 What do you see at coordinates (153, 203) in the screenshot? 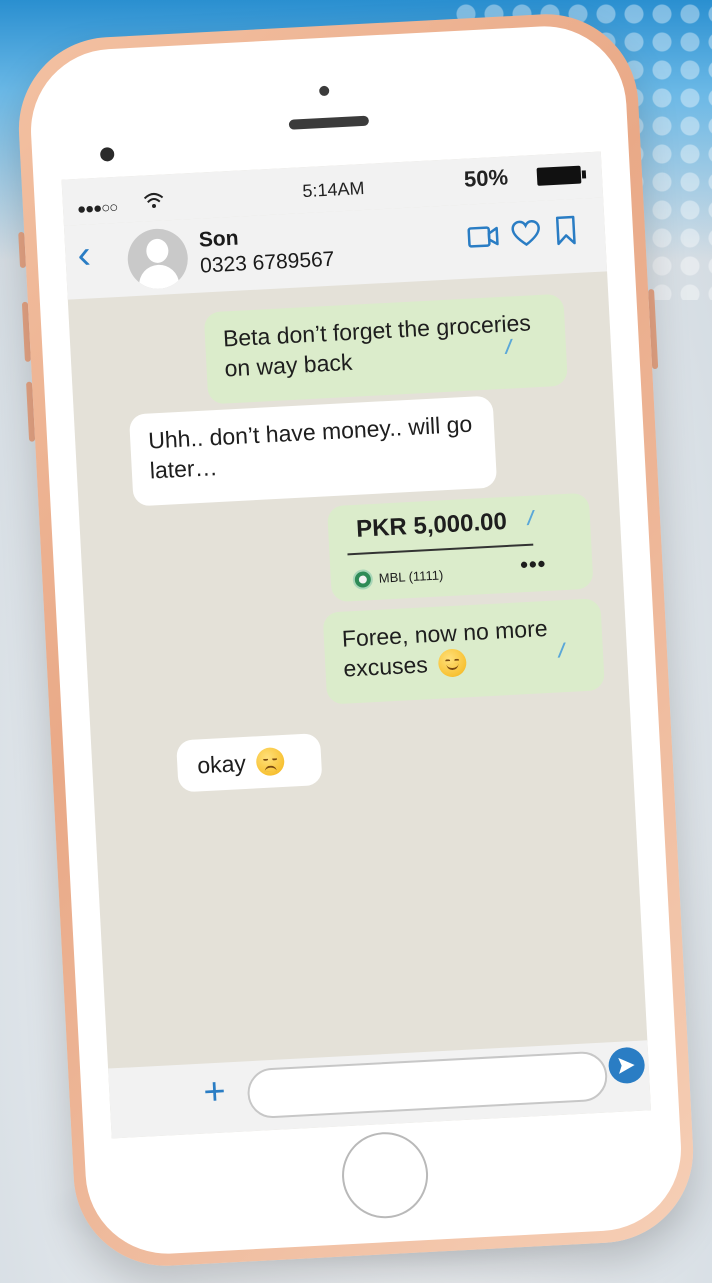
I see `wifi-icon` at bounding box center [153, 203].